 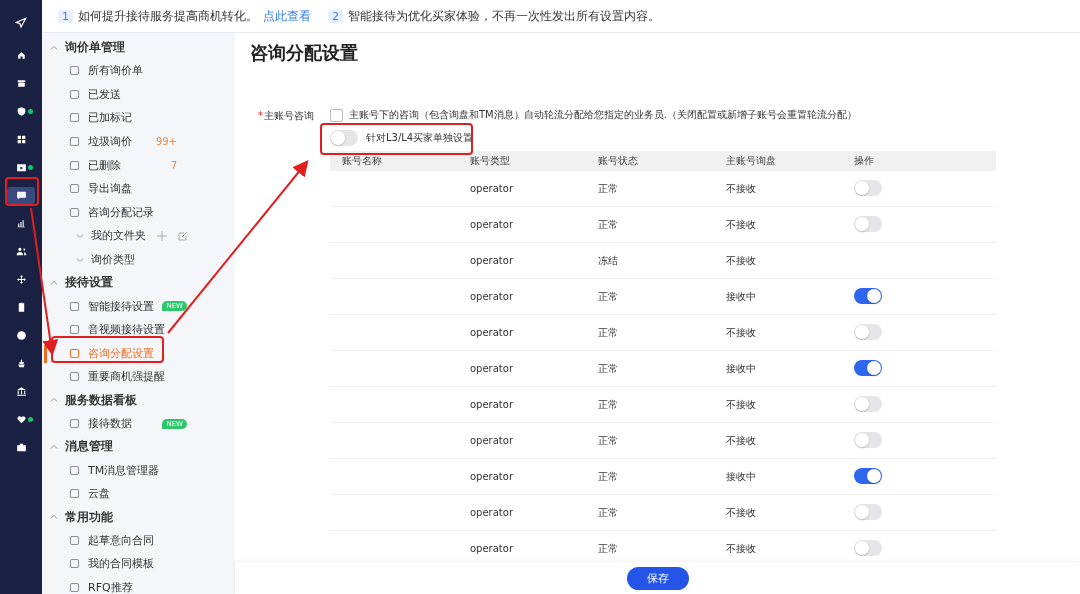 What do you see at coordinates (115, 71) in the screenshot?
I see `menu-item: 所有询价单` at bounding box center [115, 71].